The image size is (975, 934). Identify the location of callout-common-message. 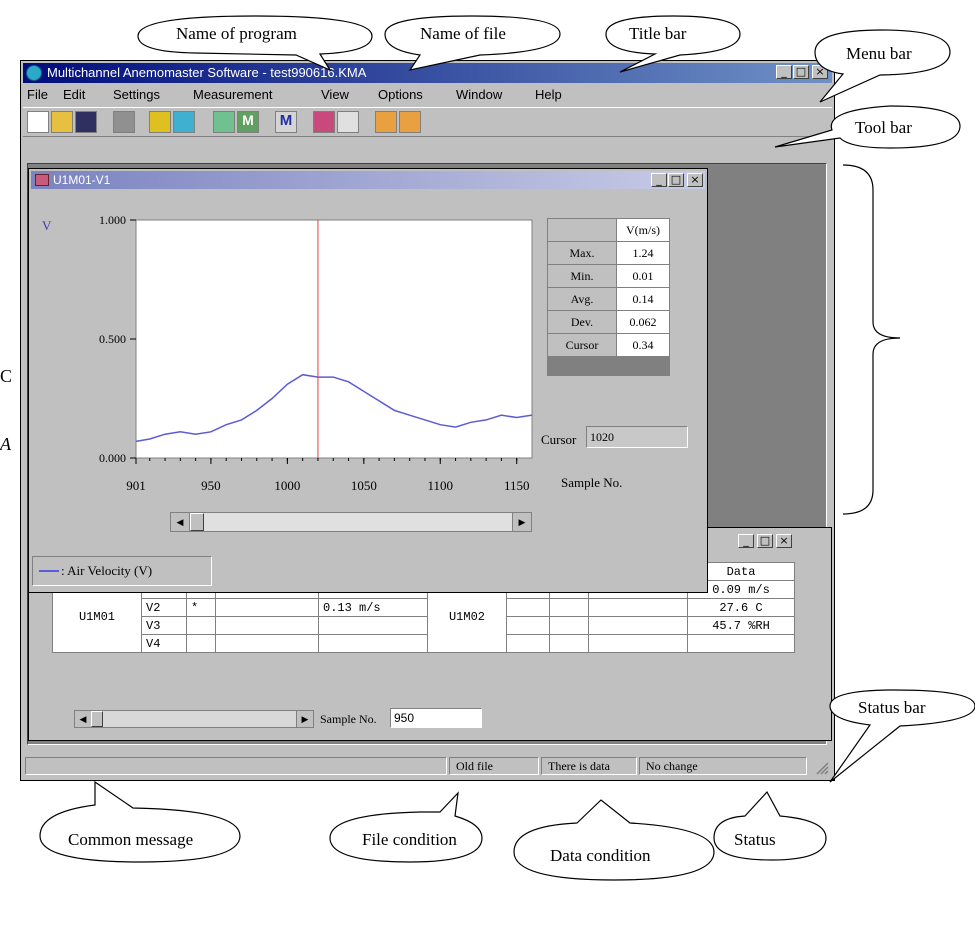
(140, 821).